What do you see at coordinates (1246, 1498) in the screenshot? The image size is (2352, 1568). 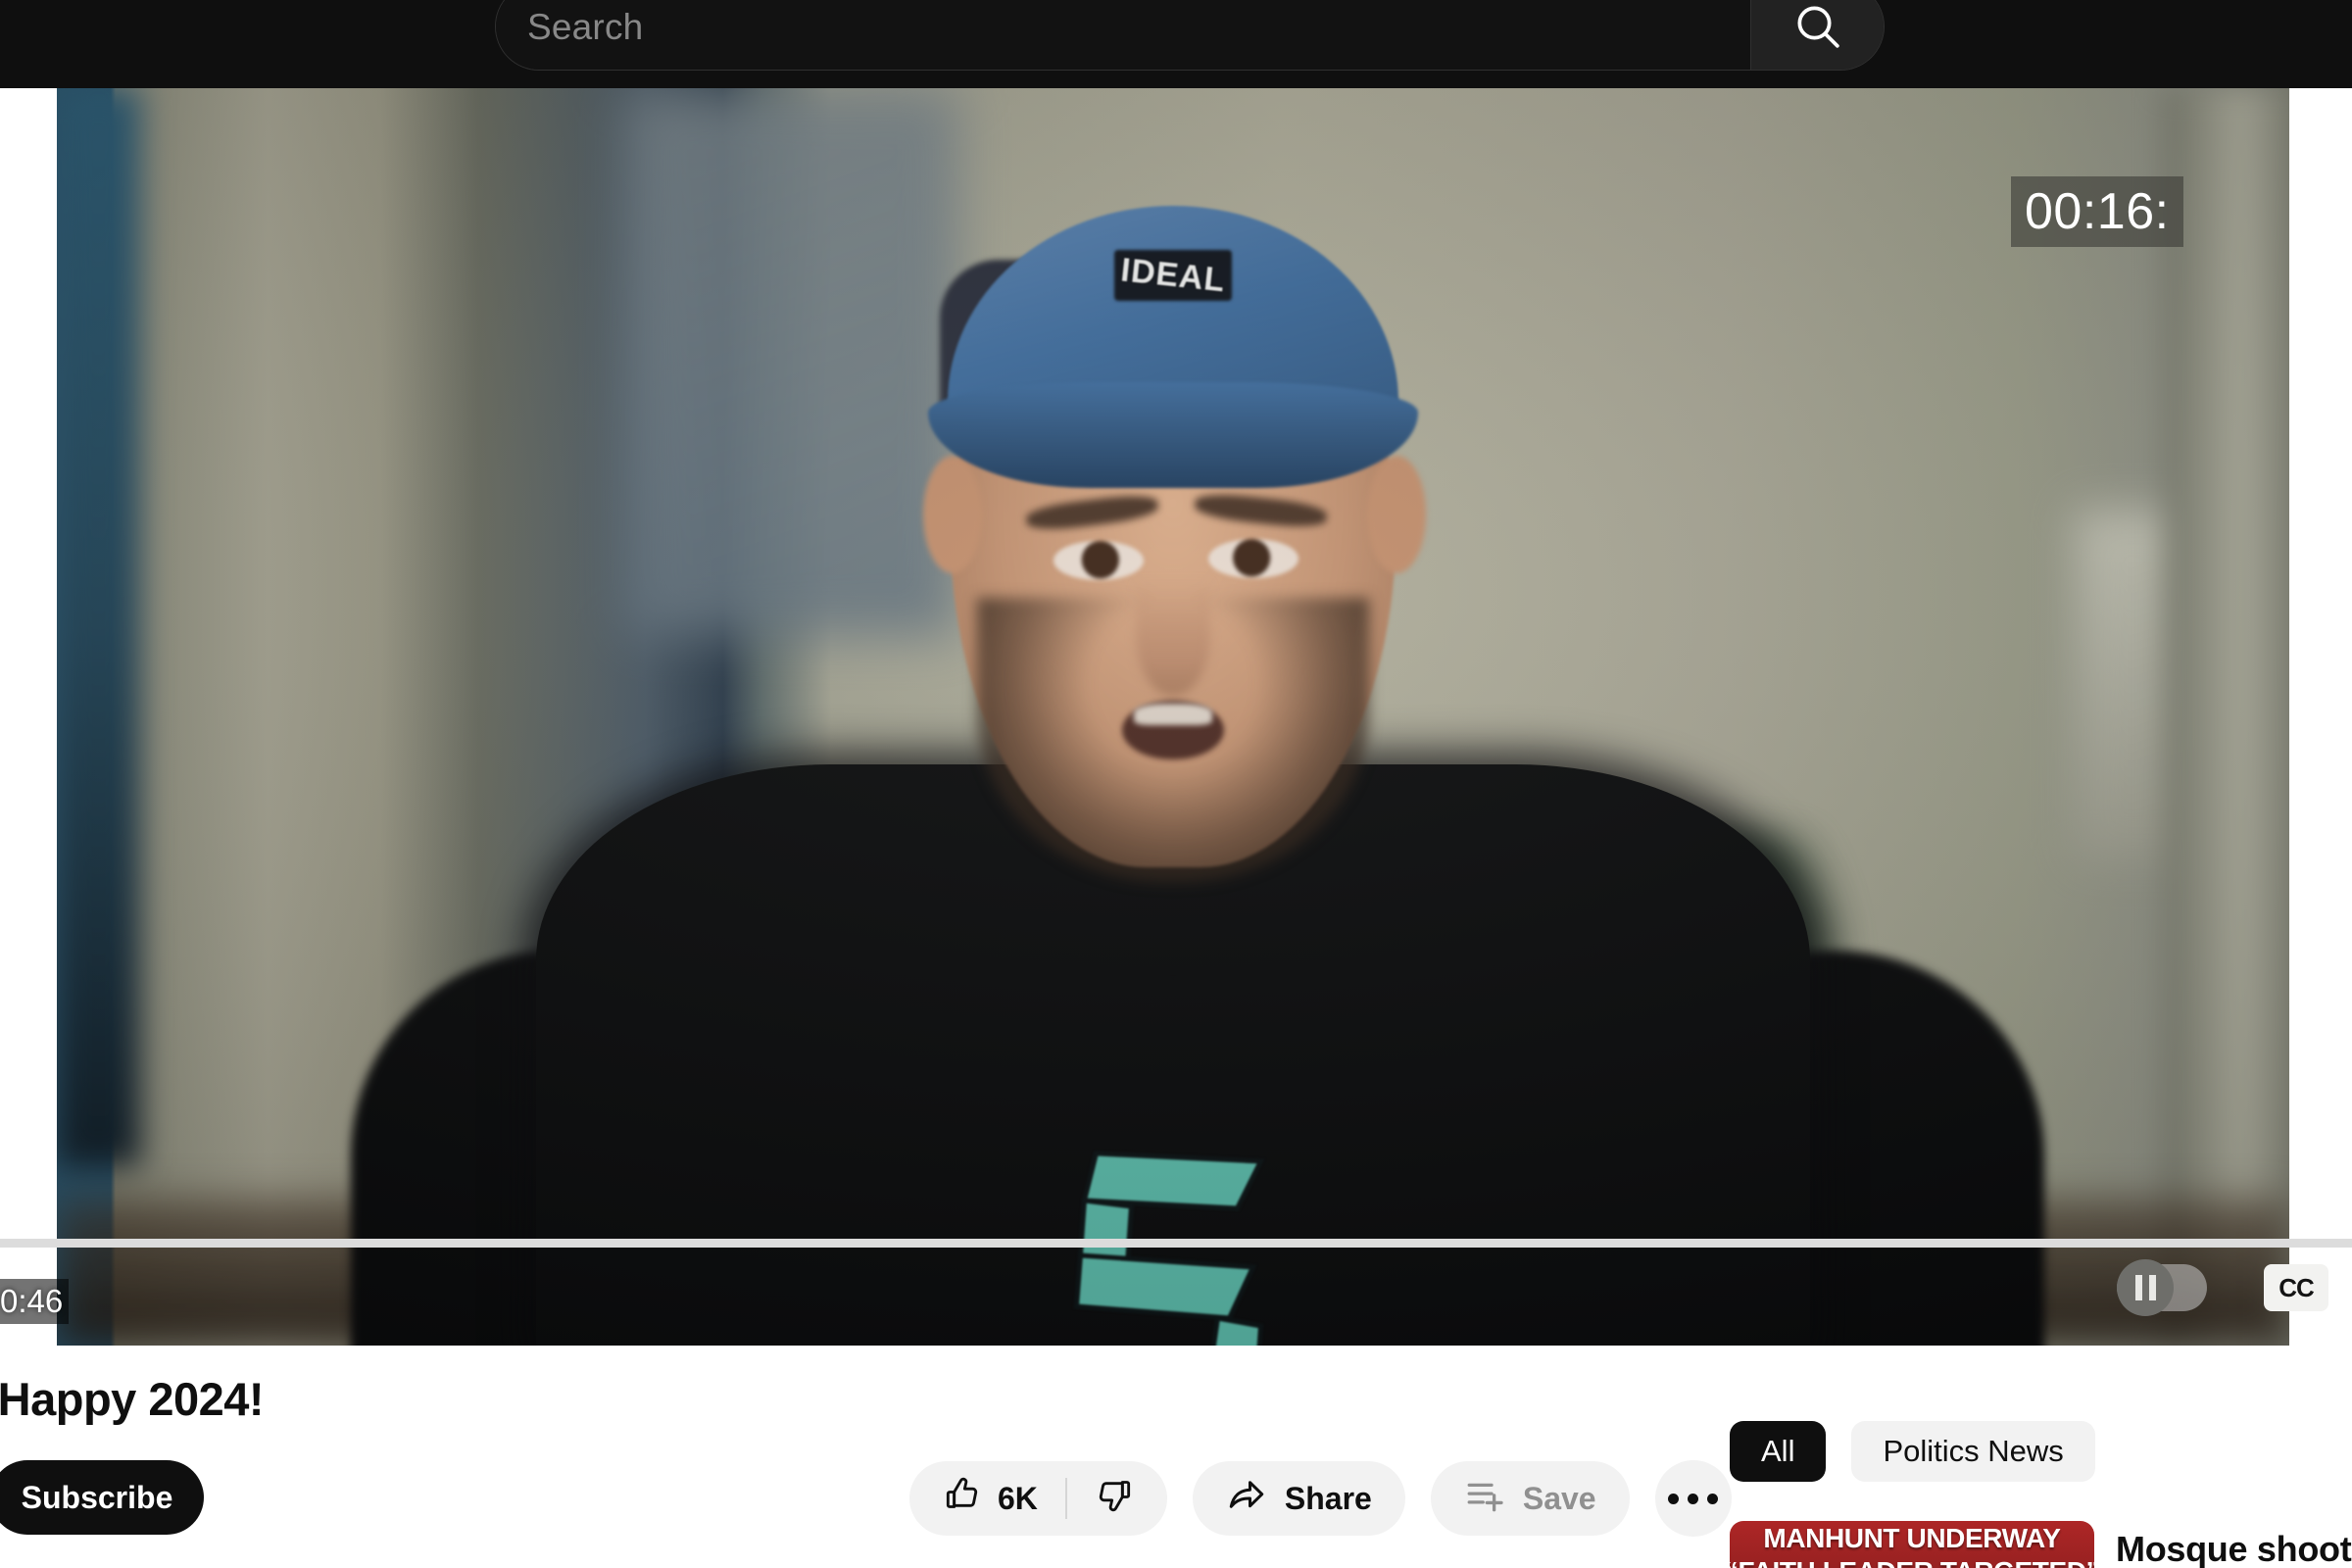 I see `share-arrow-icon` at bounding box center [1246, 1498].